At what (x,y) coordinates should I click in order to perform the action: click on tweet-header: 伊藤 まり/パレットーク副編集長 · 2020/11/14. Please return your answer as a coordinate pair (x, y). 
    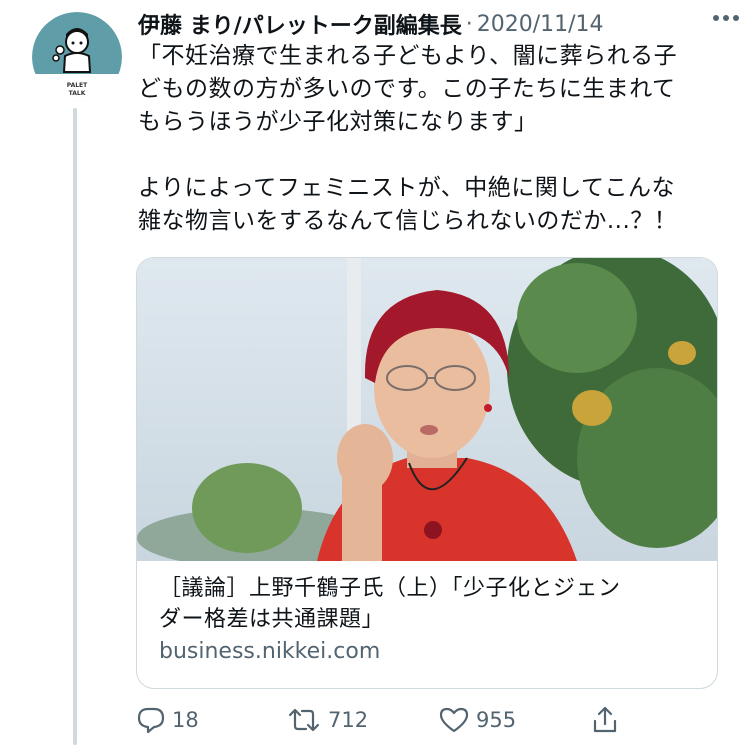
    Looking at the image, I should click on (434, 24).